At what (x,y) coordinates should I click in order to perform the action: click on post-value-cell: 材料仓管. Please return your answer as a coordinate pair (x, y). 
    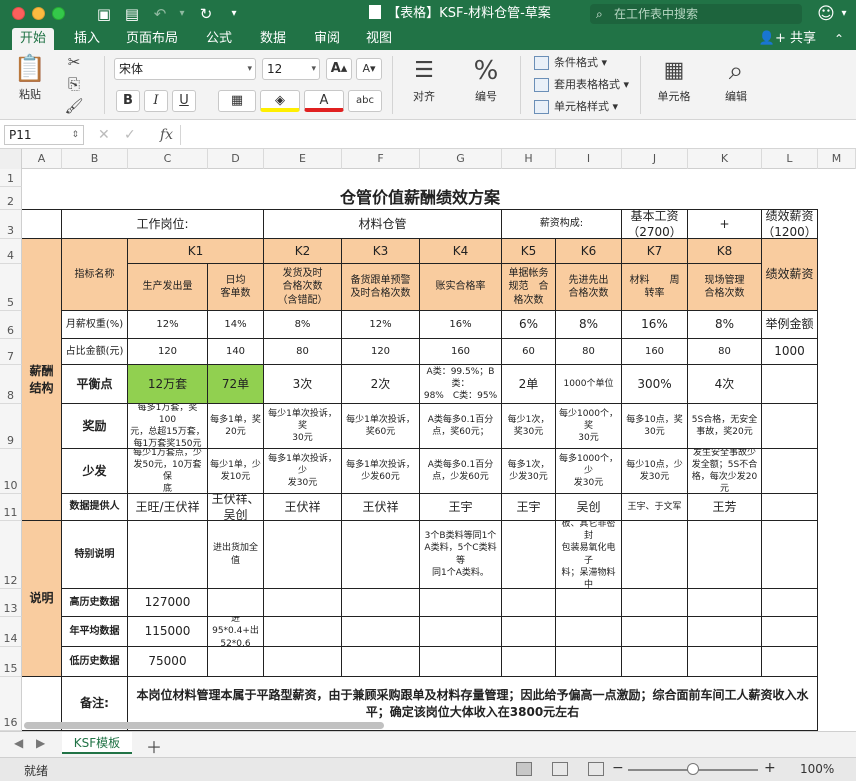
    Looking at the image, I should click on (383, 224).